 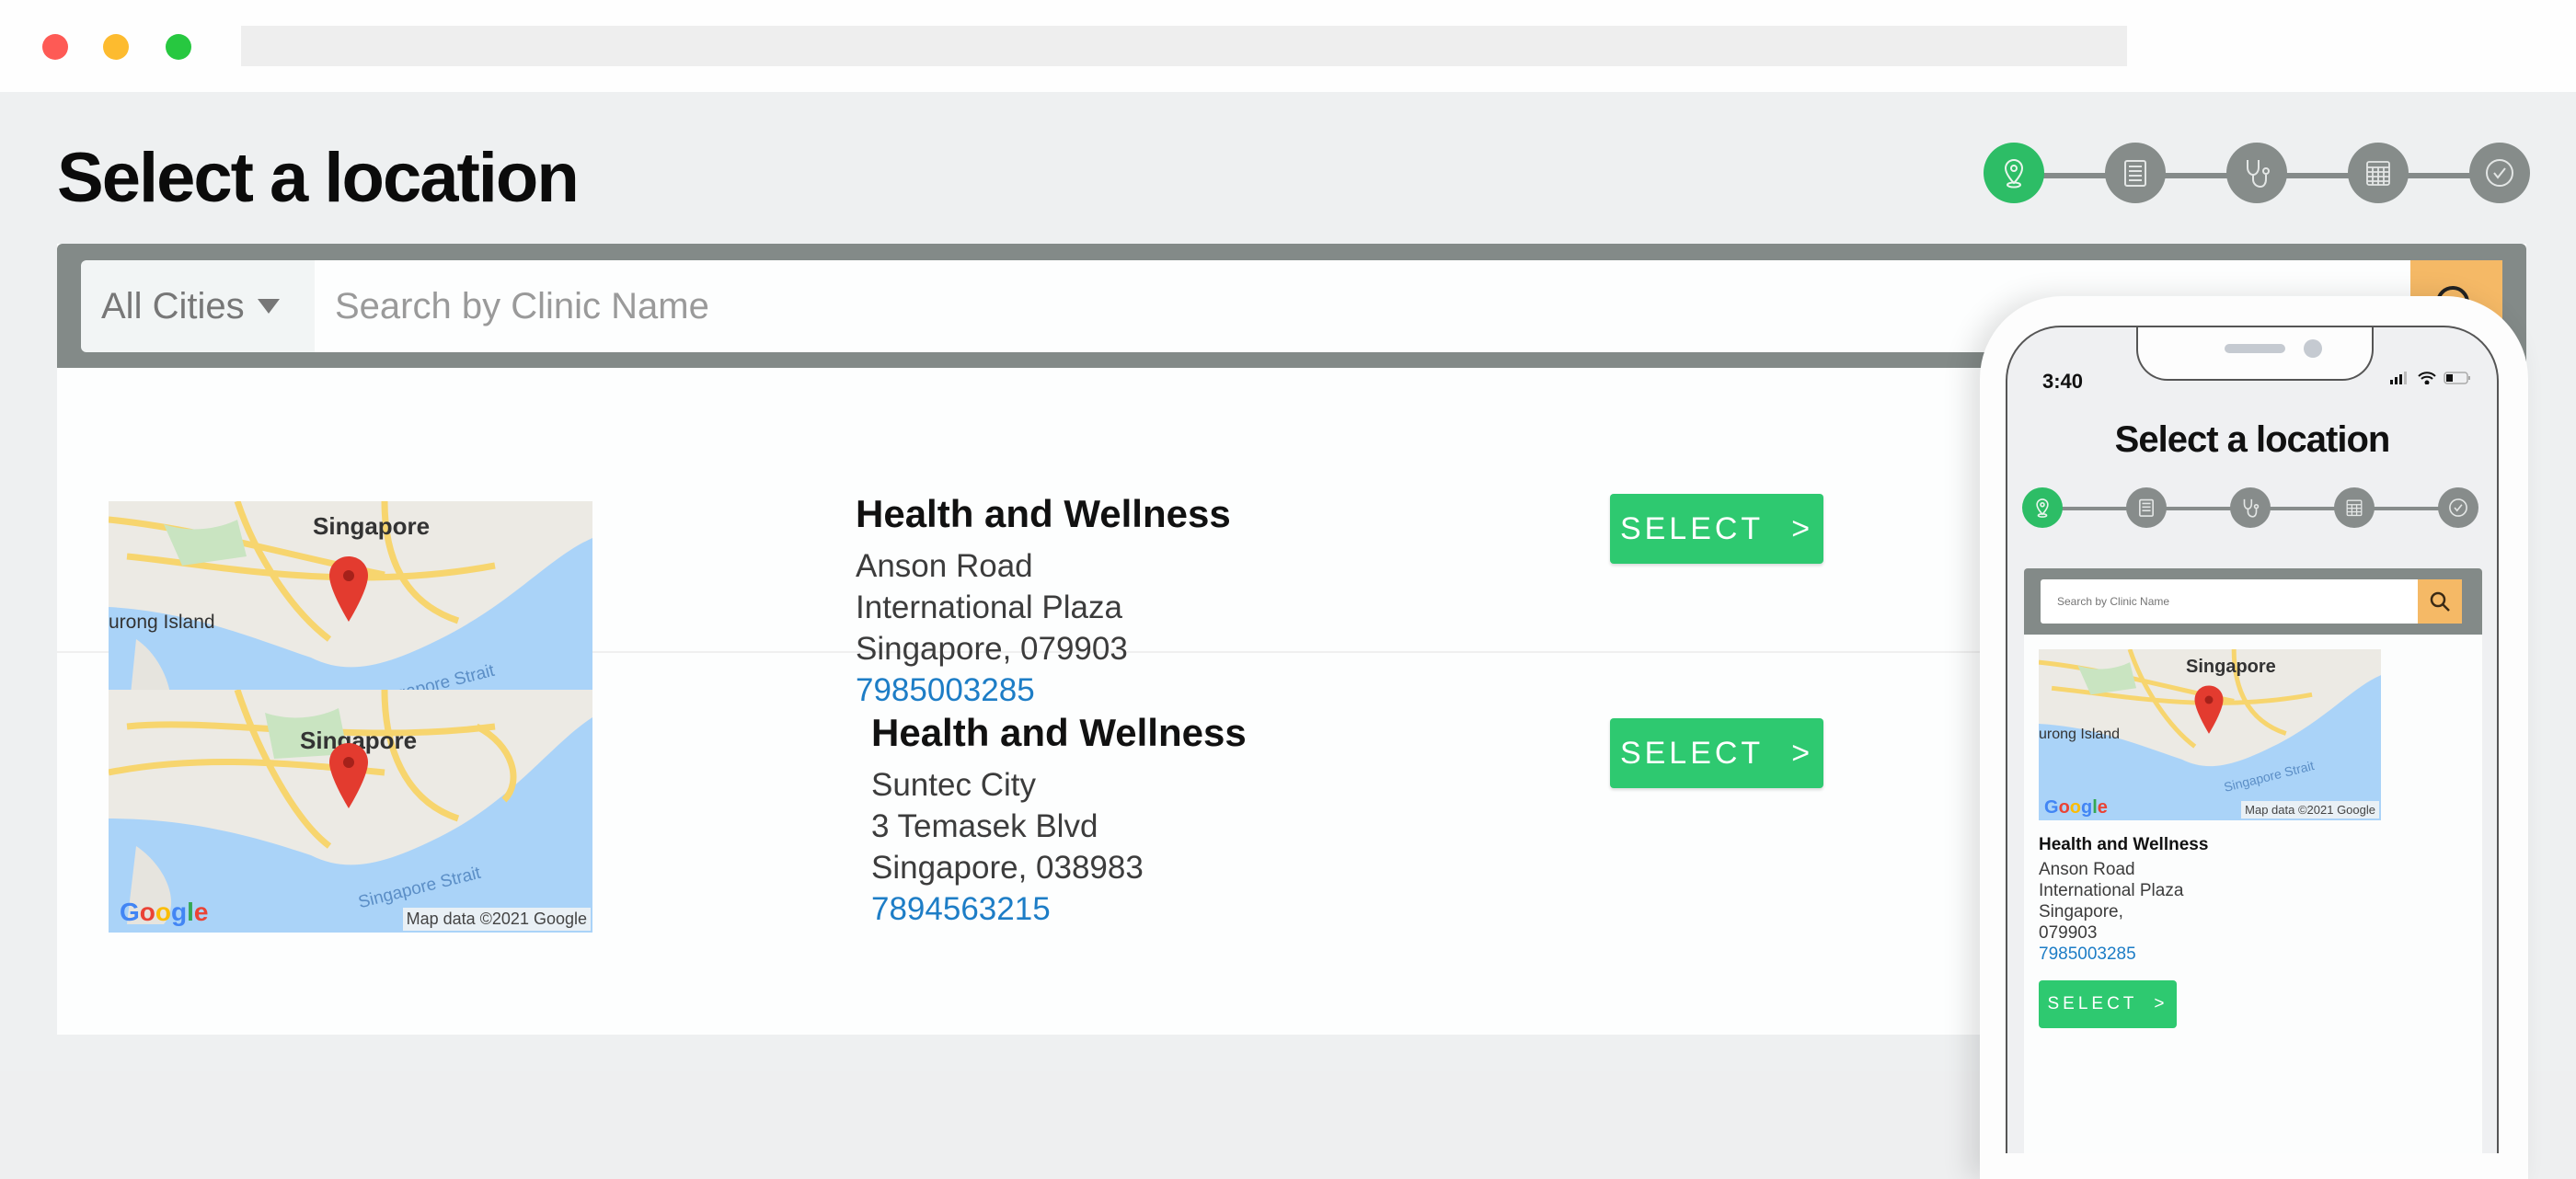 I want to click on phone-step-details, so click(x=2146, y=508).